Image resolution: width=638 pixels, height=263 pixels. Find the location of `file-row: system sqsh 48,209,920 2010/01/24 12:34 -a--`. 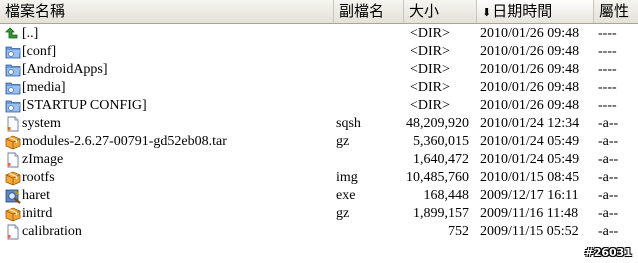

file-row: system sqsh 48,209,920 2010/01/24 12:34 -a-- is located at coordinates (319, 124).